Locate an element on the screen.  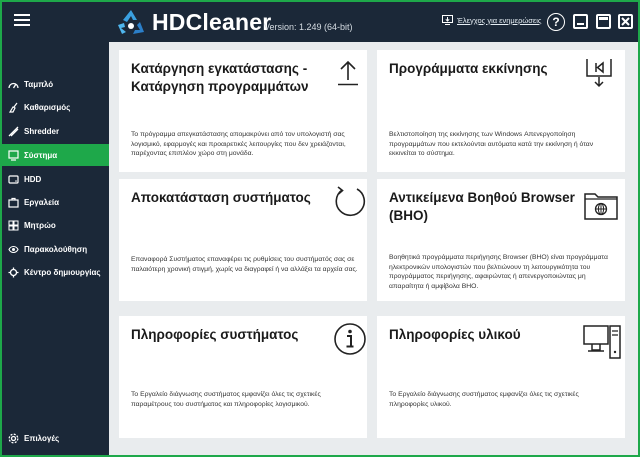
sidebar-item-system: Σύστημα is located at coordinates (55, 155).